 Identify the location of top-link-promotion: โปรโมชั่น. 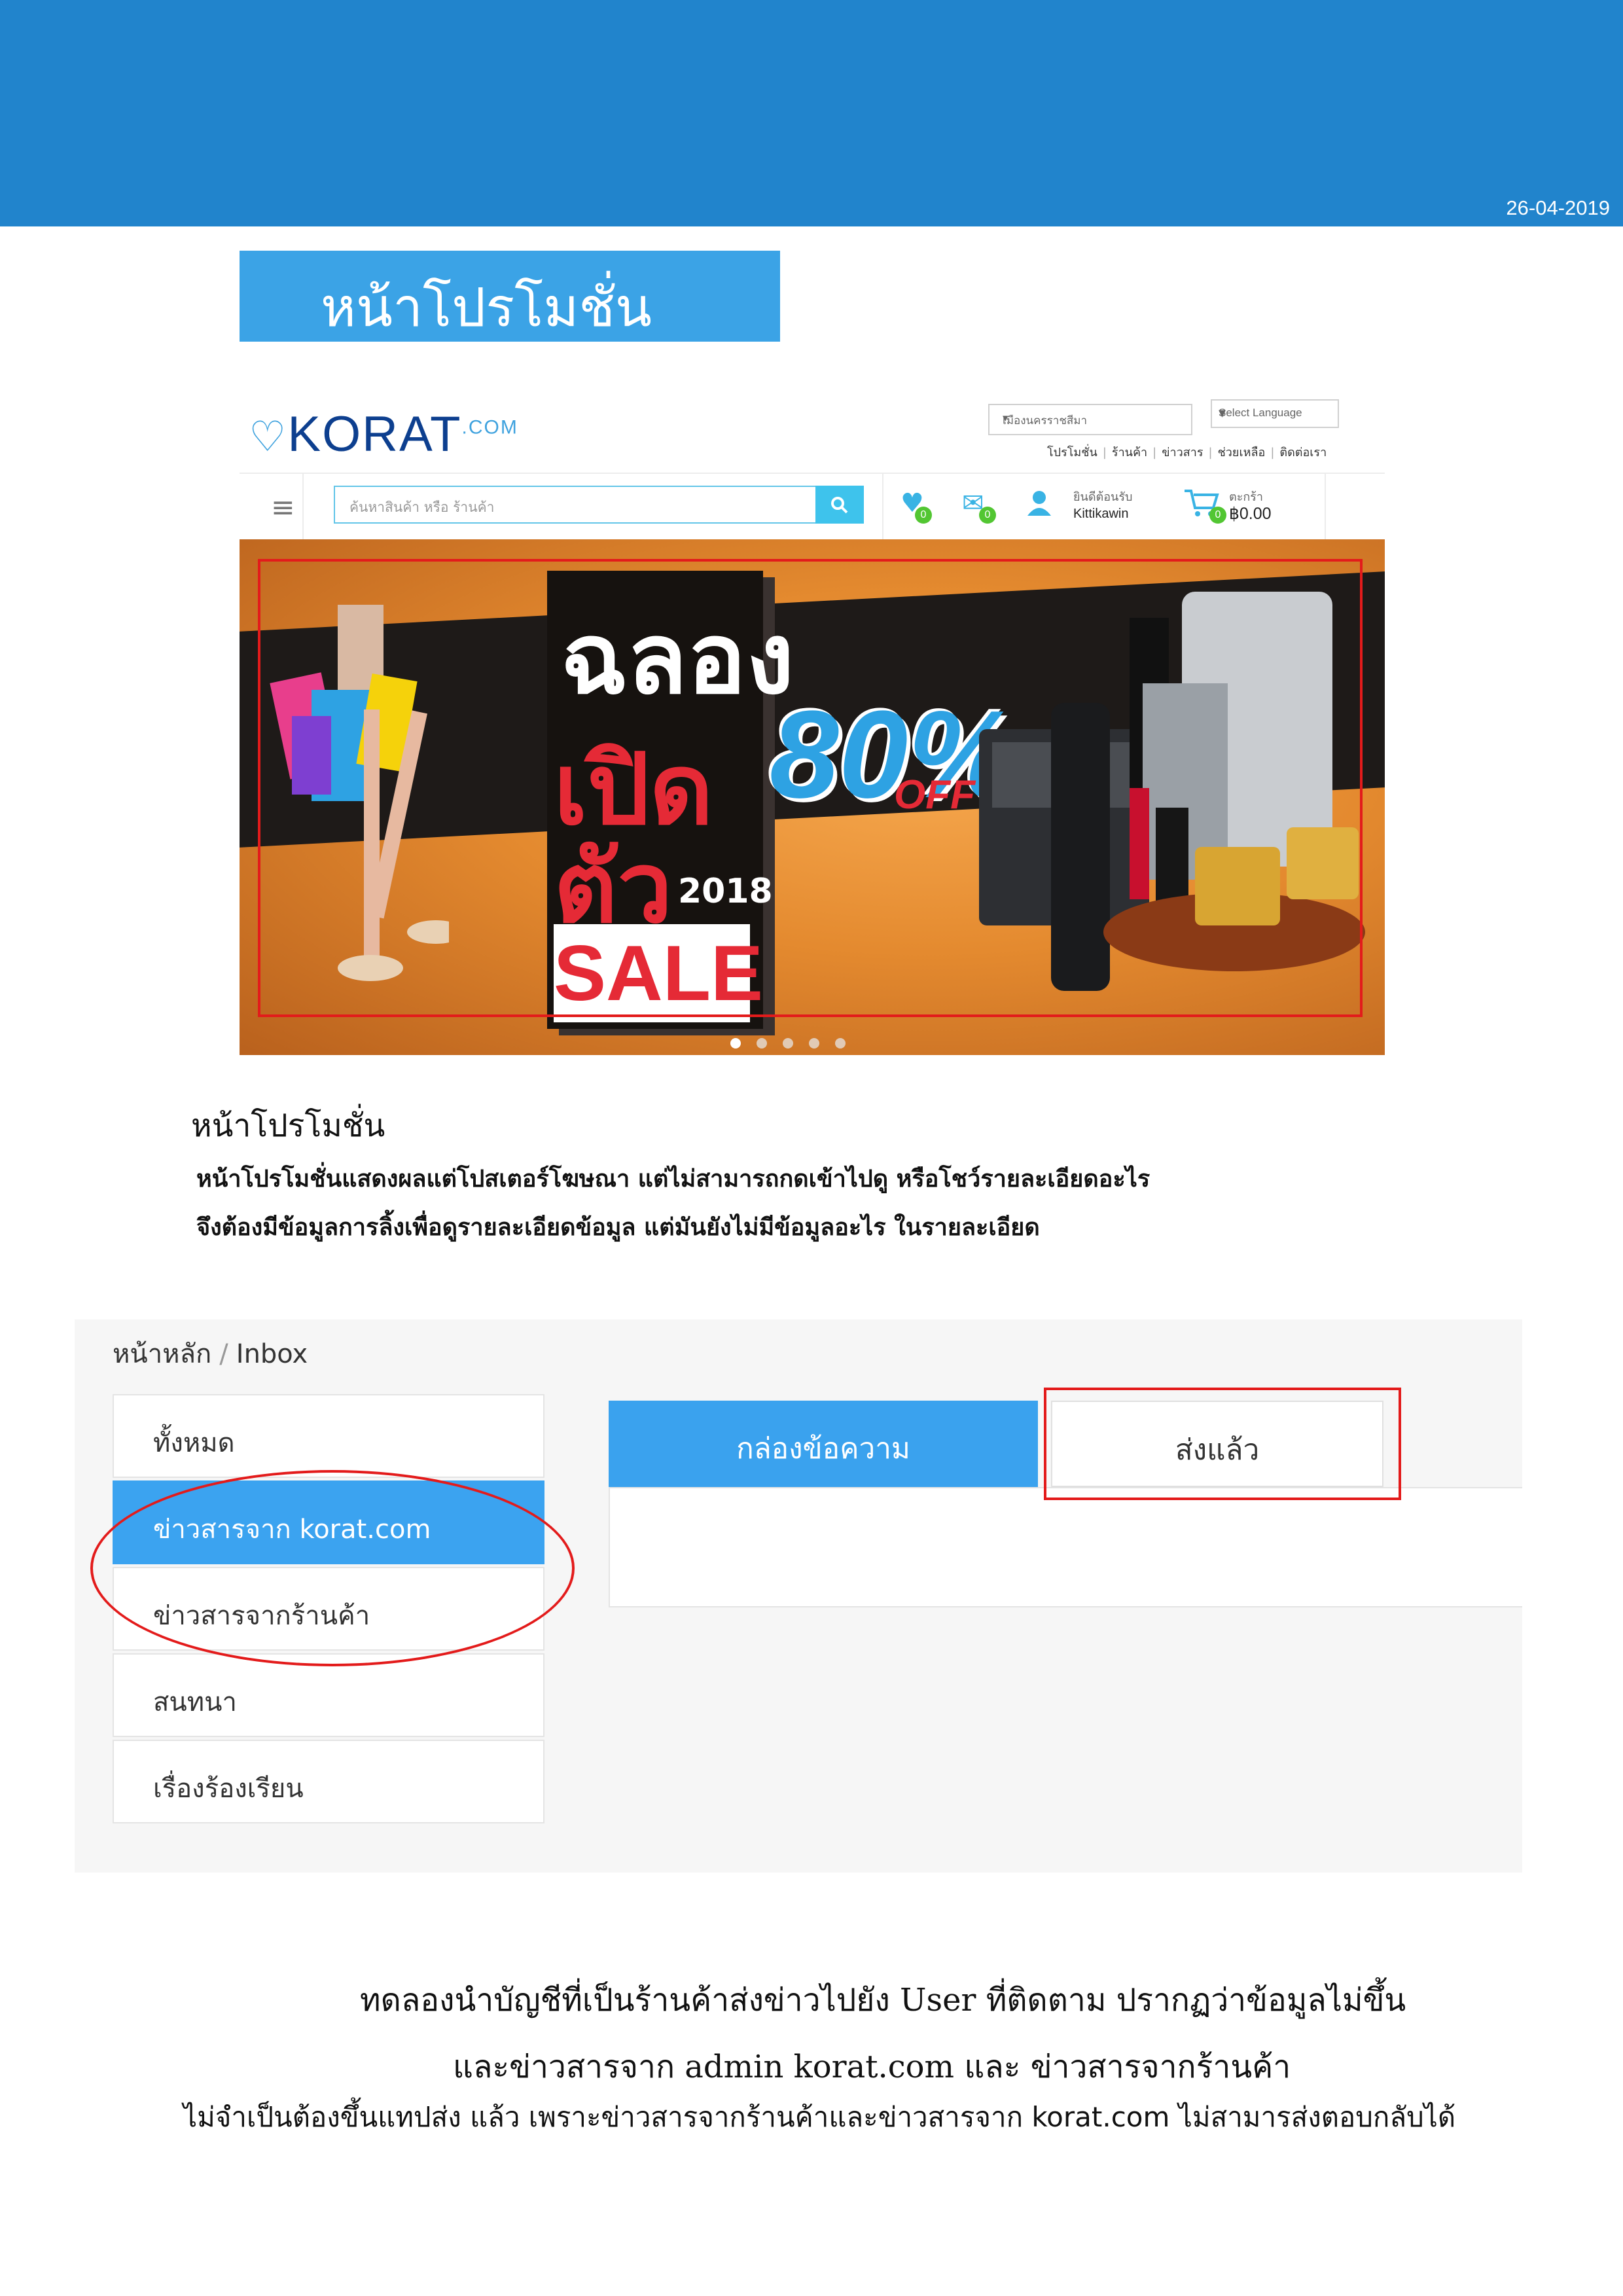
(1072, 452).